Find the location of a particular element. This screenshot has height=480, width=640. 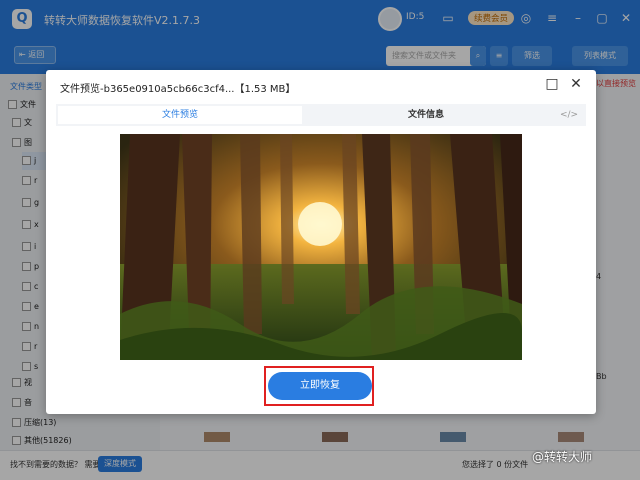

tab-preview: 文件预览 is located at coordinates (180, 115).